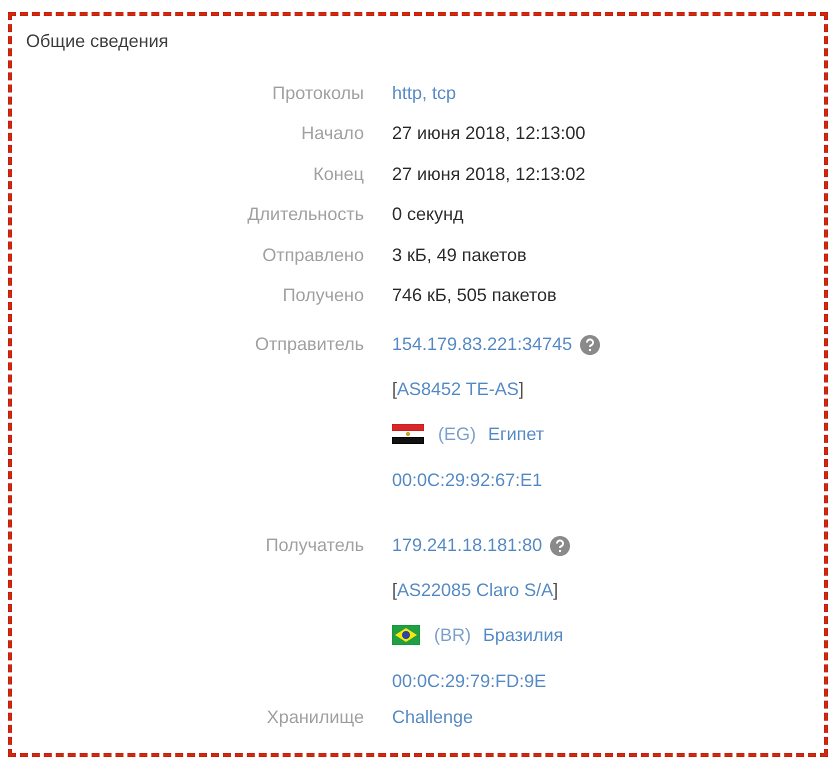  What do you see at coordinates (428, 214) in the screenshot?
I see `field-value: 0 секунд` at bounding box center [428, 214].